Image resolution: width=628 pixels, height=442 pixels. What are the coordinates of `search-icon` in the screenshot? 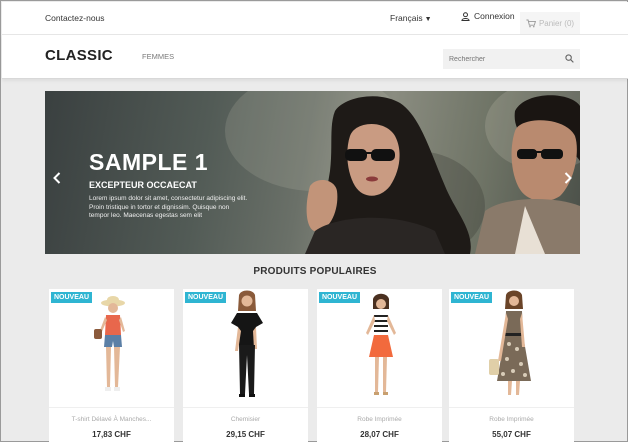 It's located at (569, 58).